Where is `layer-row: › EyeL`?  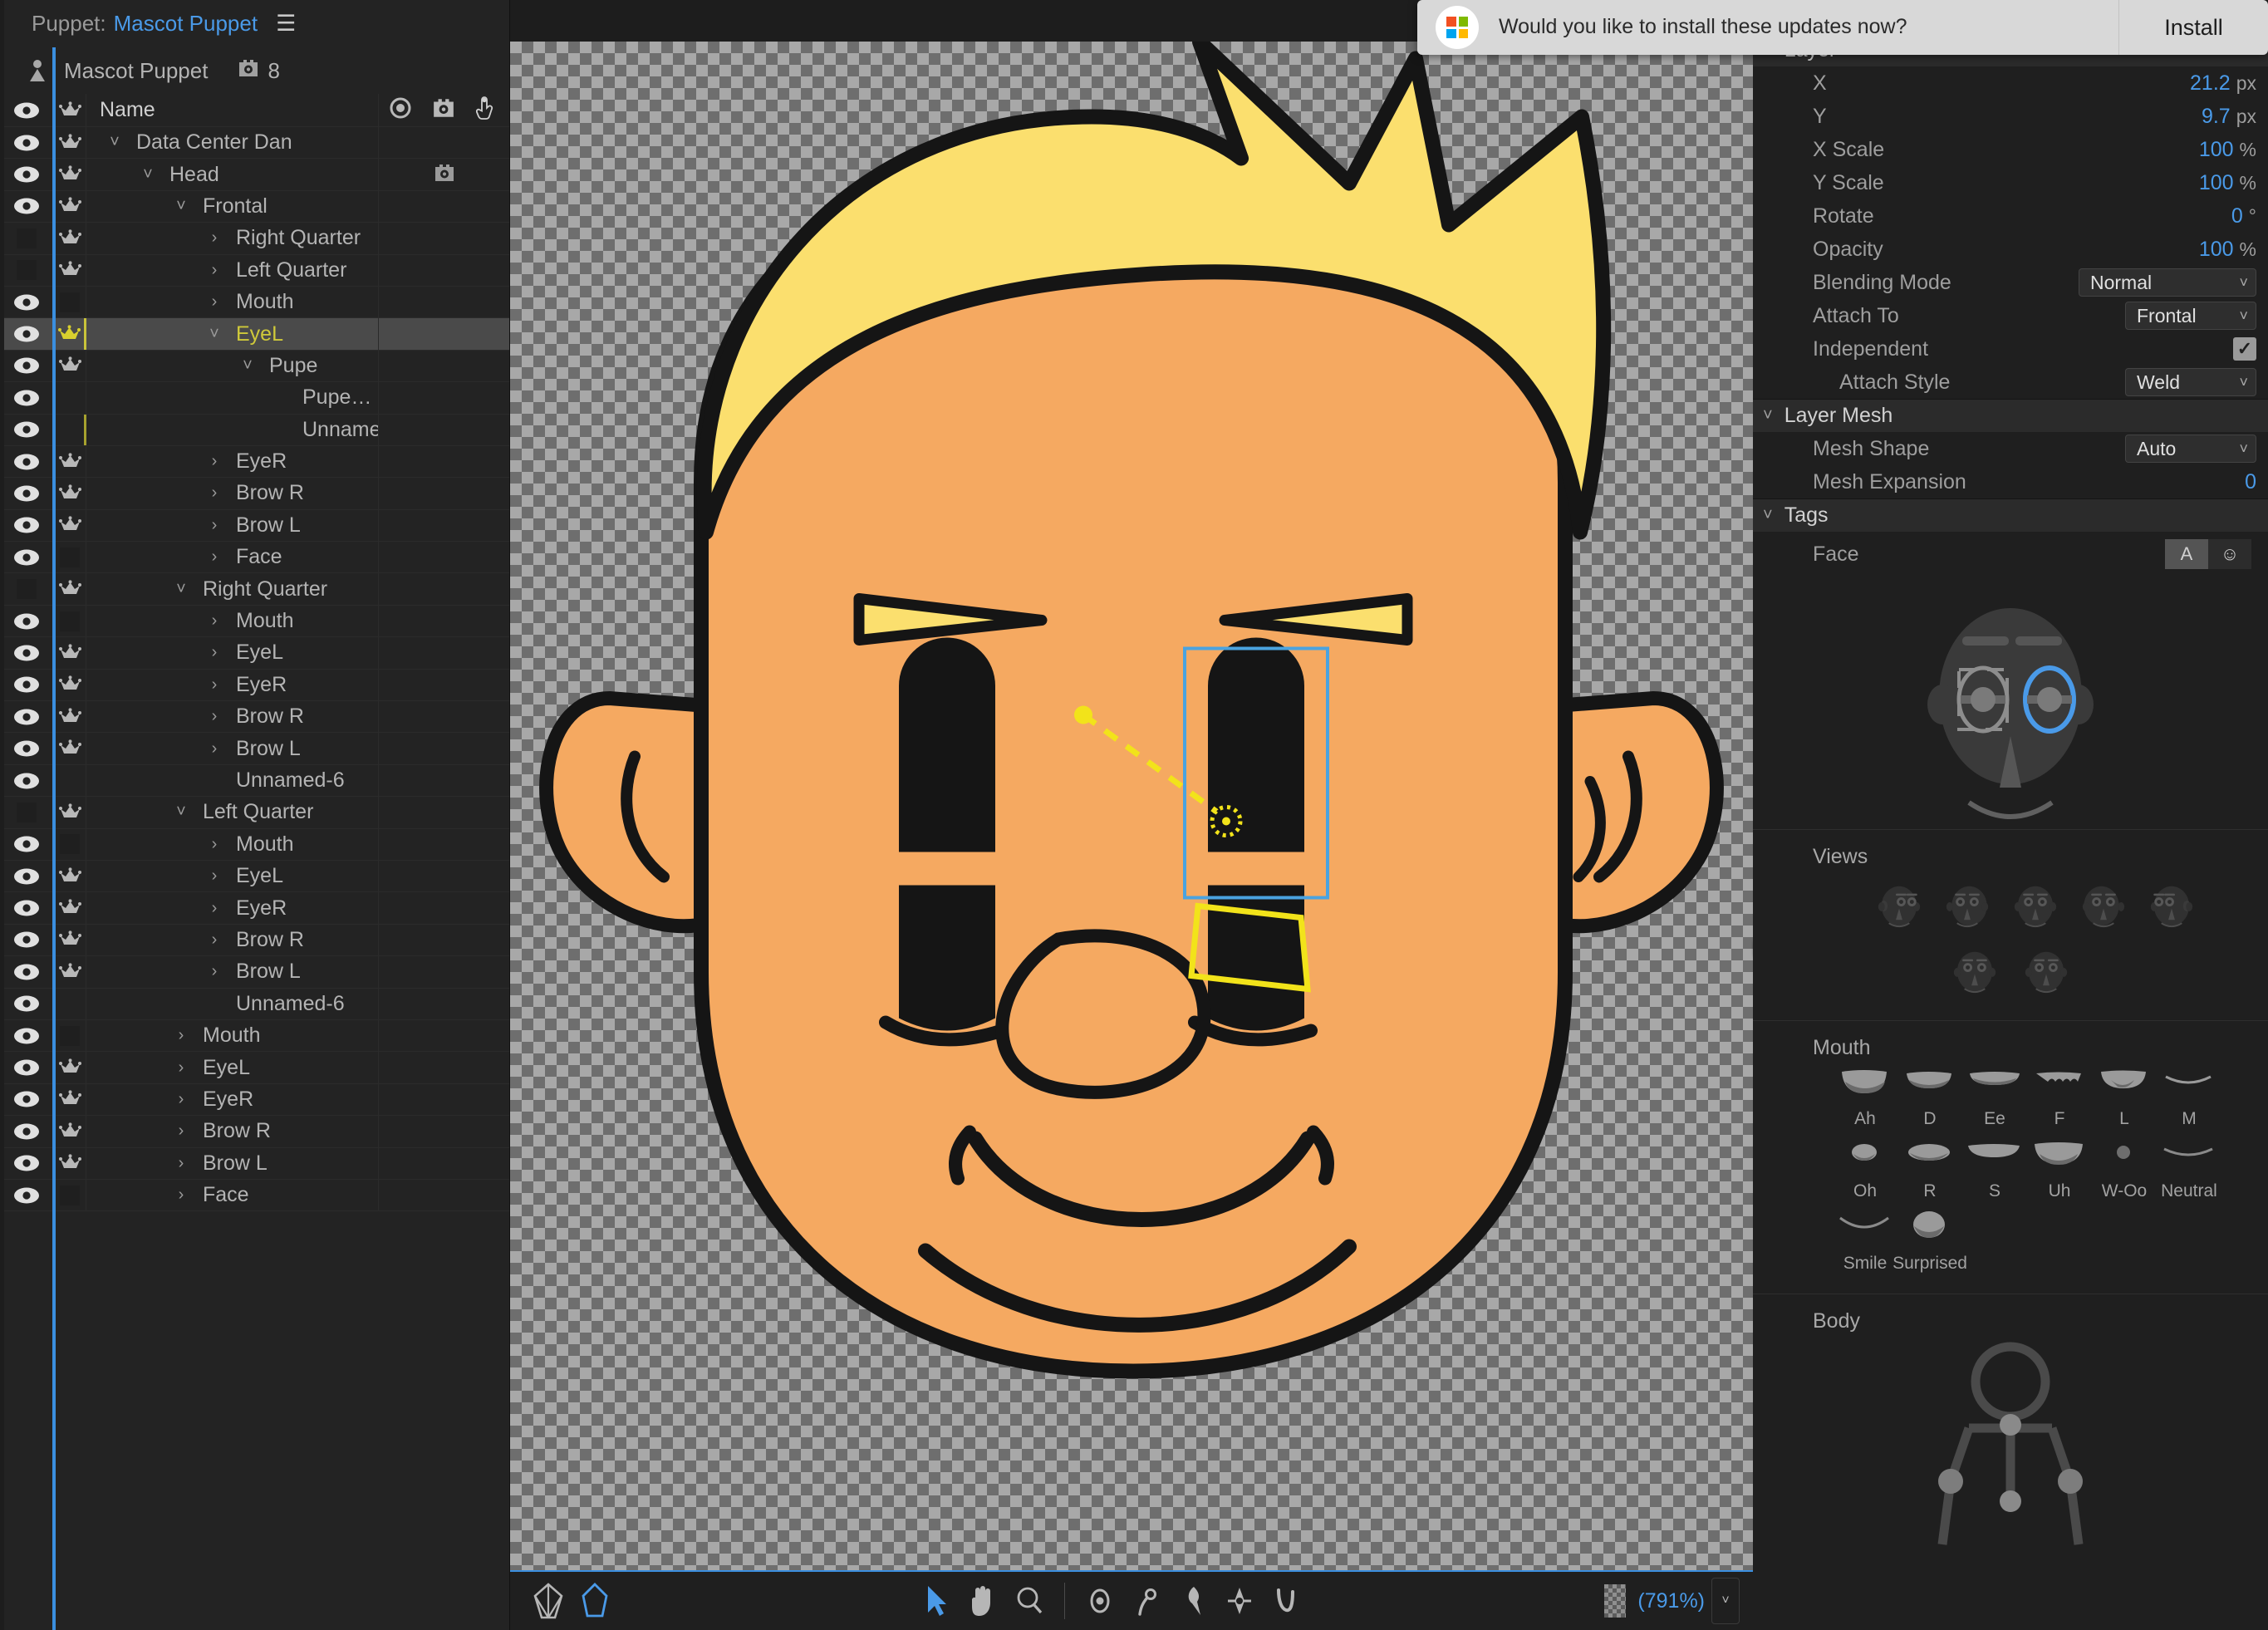
layer-row: › EyeL is located at coordinates (255, 653).